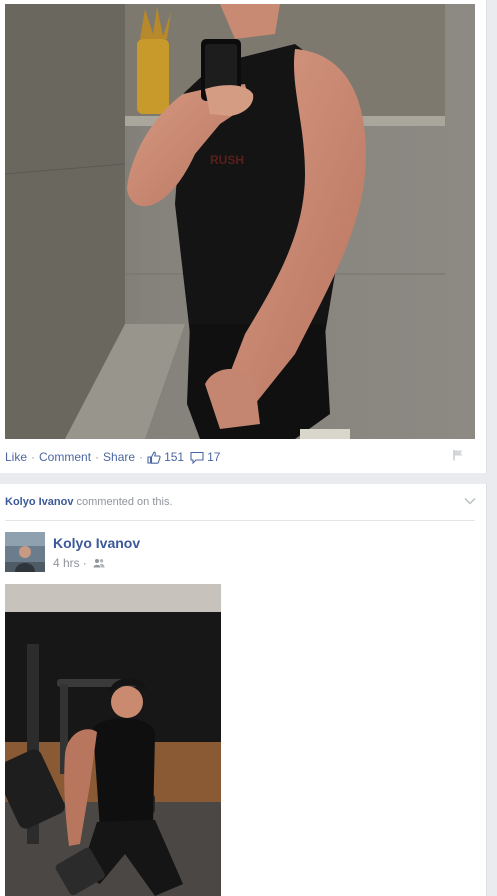  What do you see at coordinates (65, 457) in the screenshot?
I see `comment-link: Comment` at bounding box center [65, 457].